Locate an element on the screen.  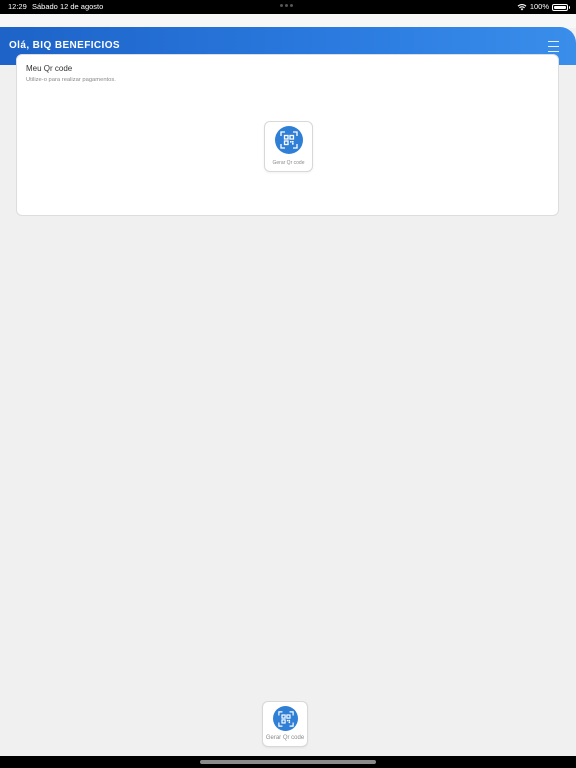
battery-icon is located at coordinates (561, 7).